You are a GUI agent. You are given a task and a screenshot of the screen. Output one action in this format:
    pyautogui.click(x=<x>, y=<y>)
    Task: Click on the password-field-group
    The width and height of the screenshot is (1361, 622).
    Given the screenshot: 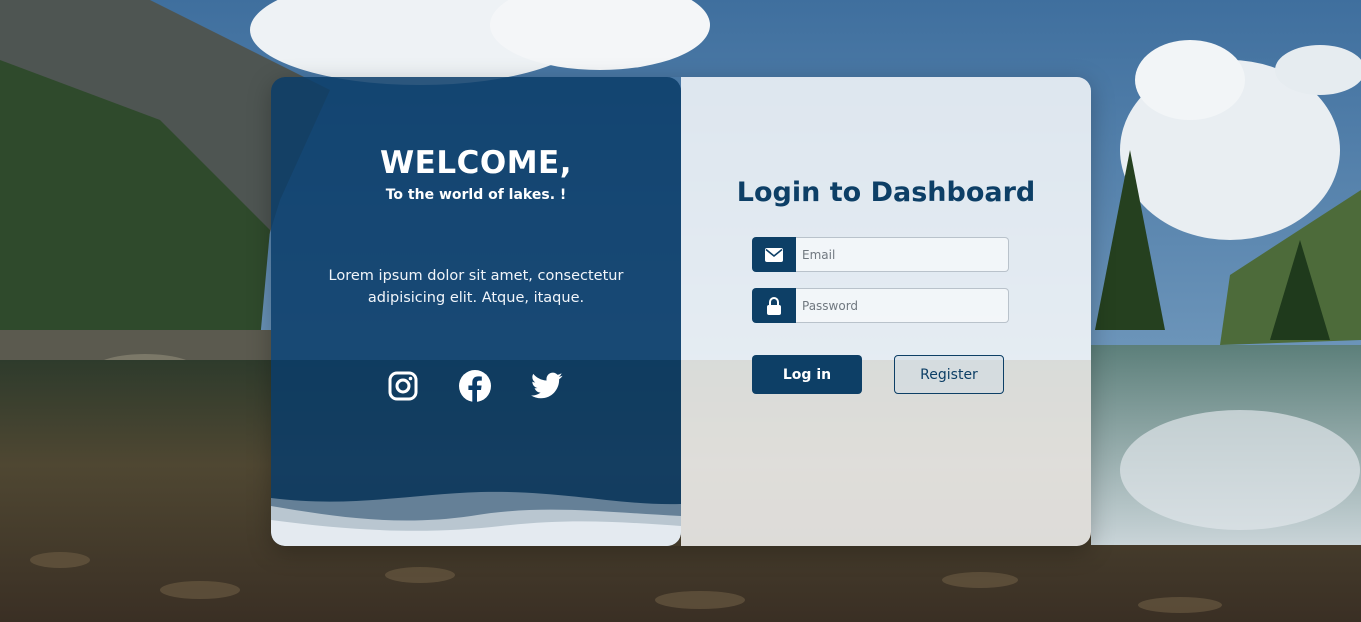 What is the action you would take?
    pyautogui.click(x=880, y=305)
    